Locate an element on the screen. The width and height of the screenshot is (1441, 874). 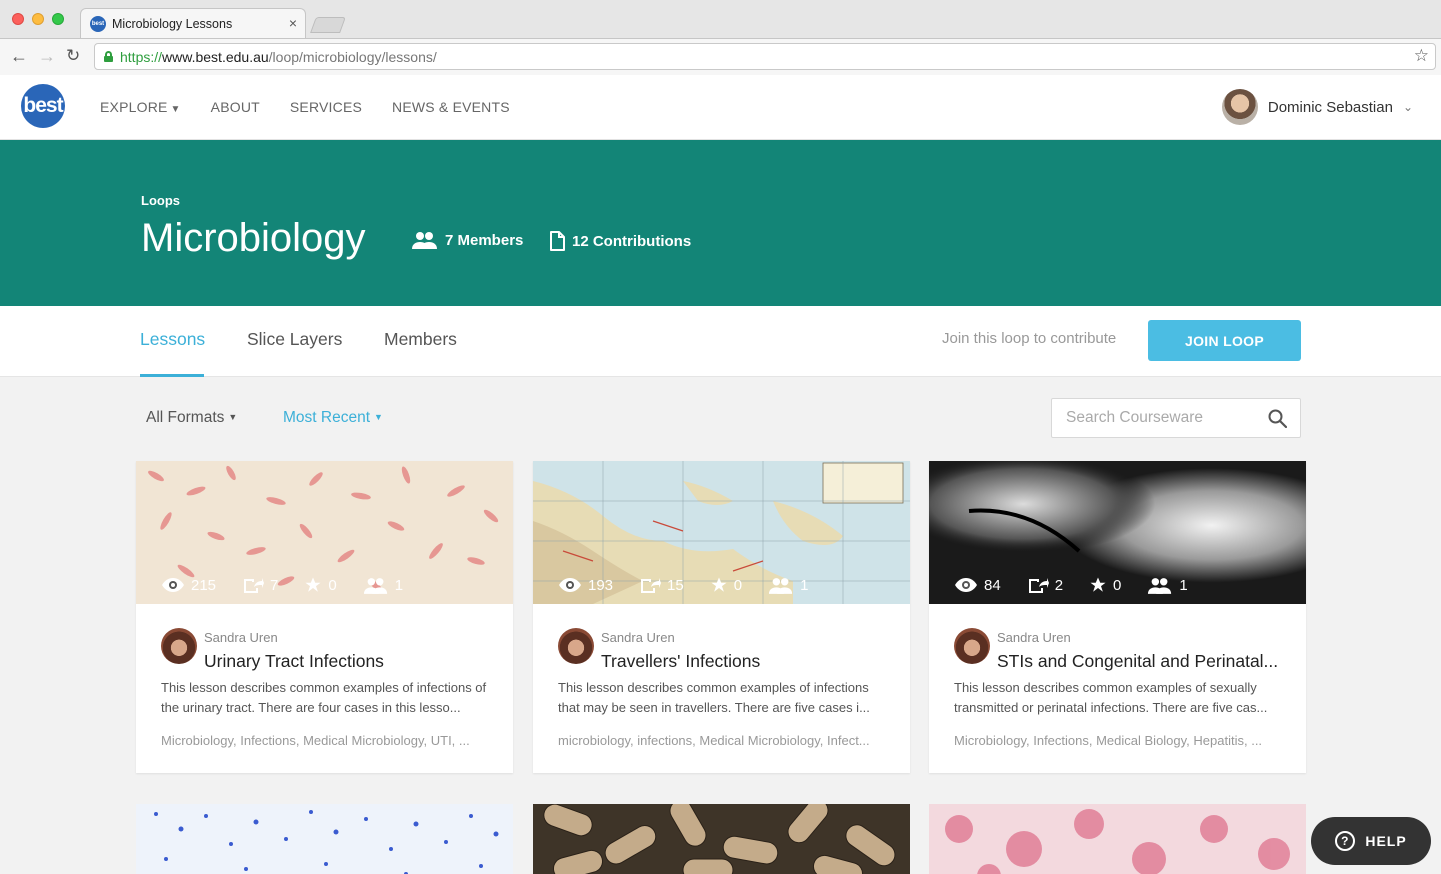
user-name: Dominic Sebastian is located at coordinates (1330, 107).